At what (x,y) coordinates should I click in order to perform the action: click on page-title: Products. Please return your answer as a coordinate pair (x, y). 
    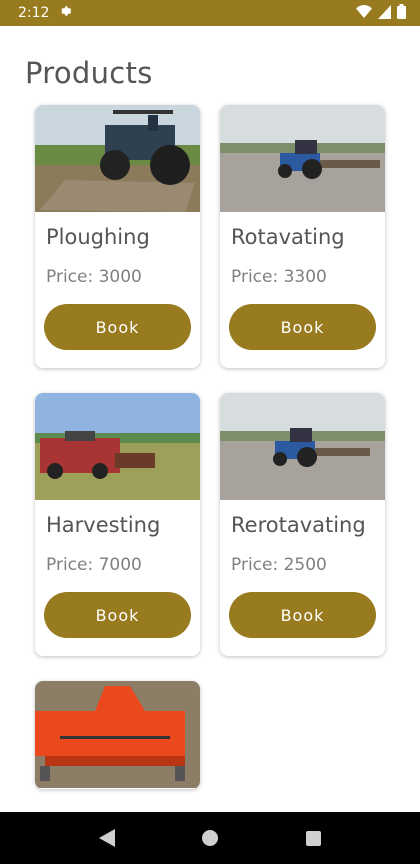
    Looking at the image, I should click on (89, 73).